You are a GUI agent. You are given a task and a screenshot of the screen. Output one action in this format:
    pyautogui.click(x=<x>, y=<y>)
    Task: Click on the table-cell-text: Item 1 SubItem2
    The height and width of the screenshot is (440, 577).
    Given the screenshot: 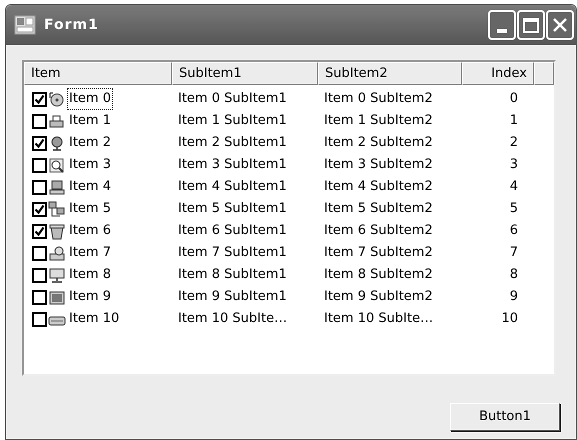 What is the action you would take?
    pyautogui.click(x=378, y=121)
    